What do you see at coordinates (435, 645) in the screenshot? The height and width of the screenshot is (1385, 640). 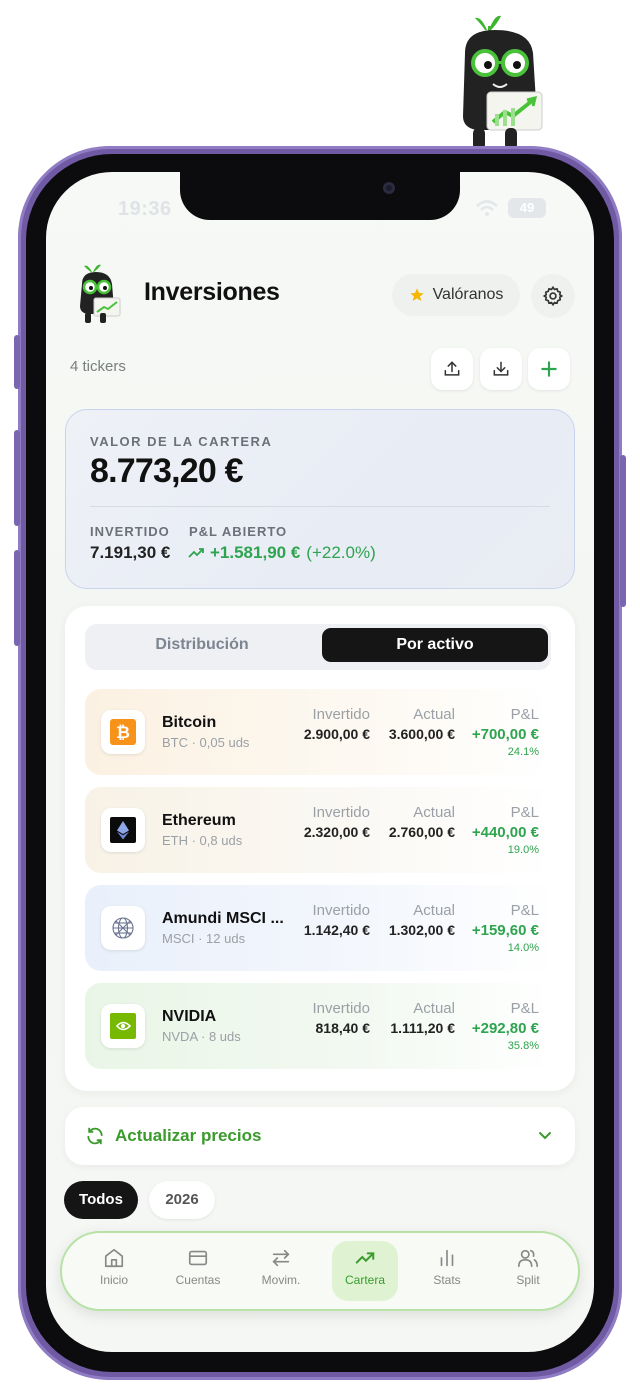 I see `tab-by-asset: Por activo` at bounding box center [435, 645].